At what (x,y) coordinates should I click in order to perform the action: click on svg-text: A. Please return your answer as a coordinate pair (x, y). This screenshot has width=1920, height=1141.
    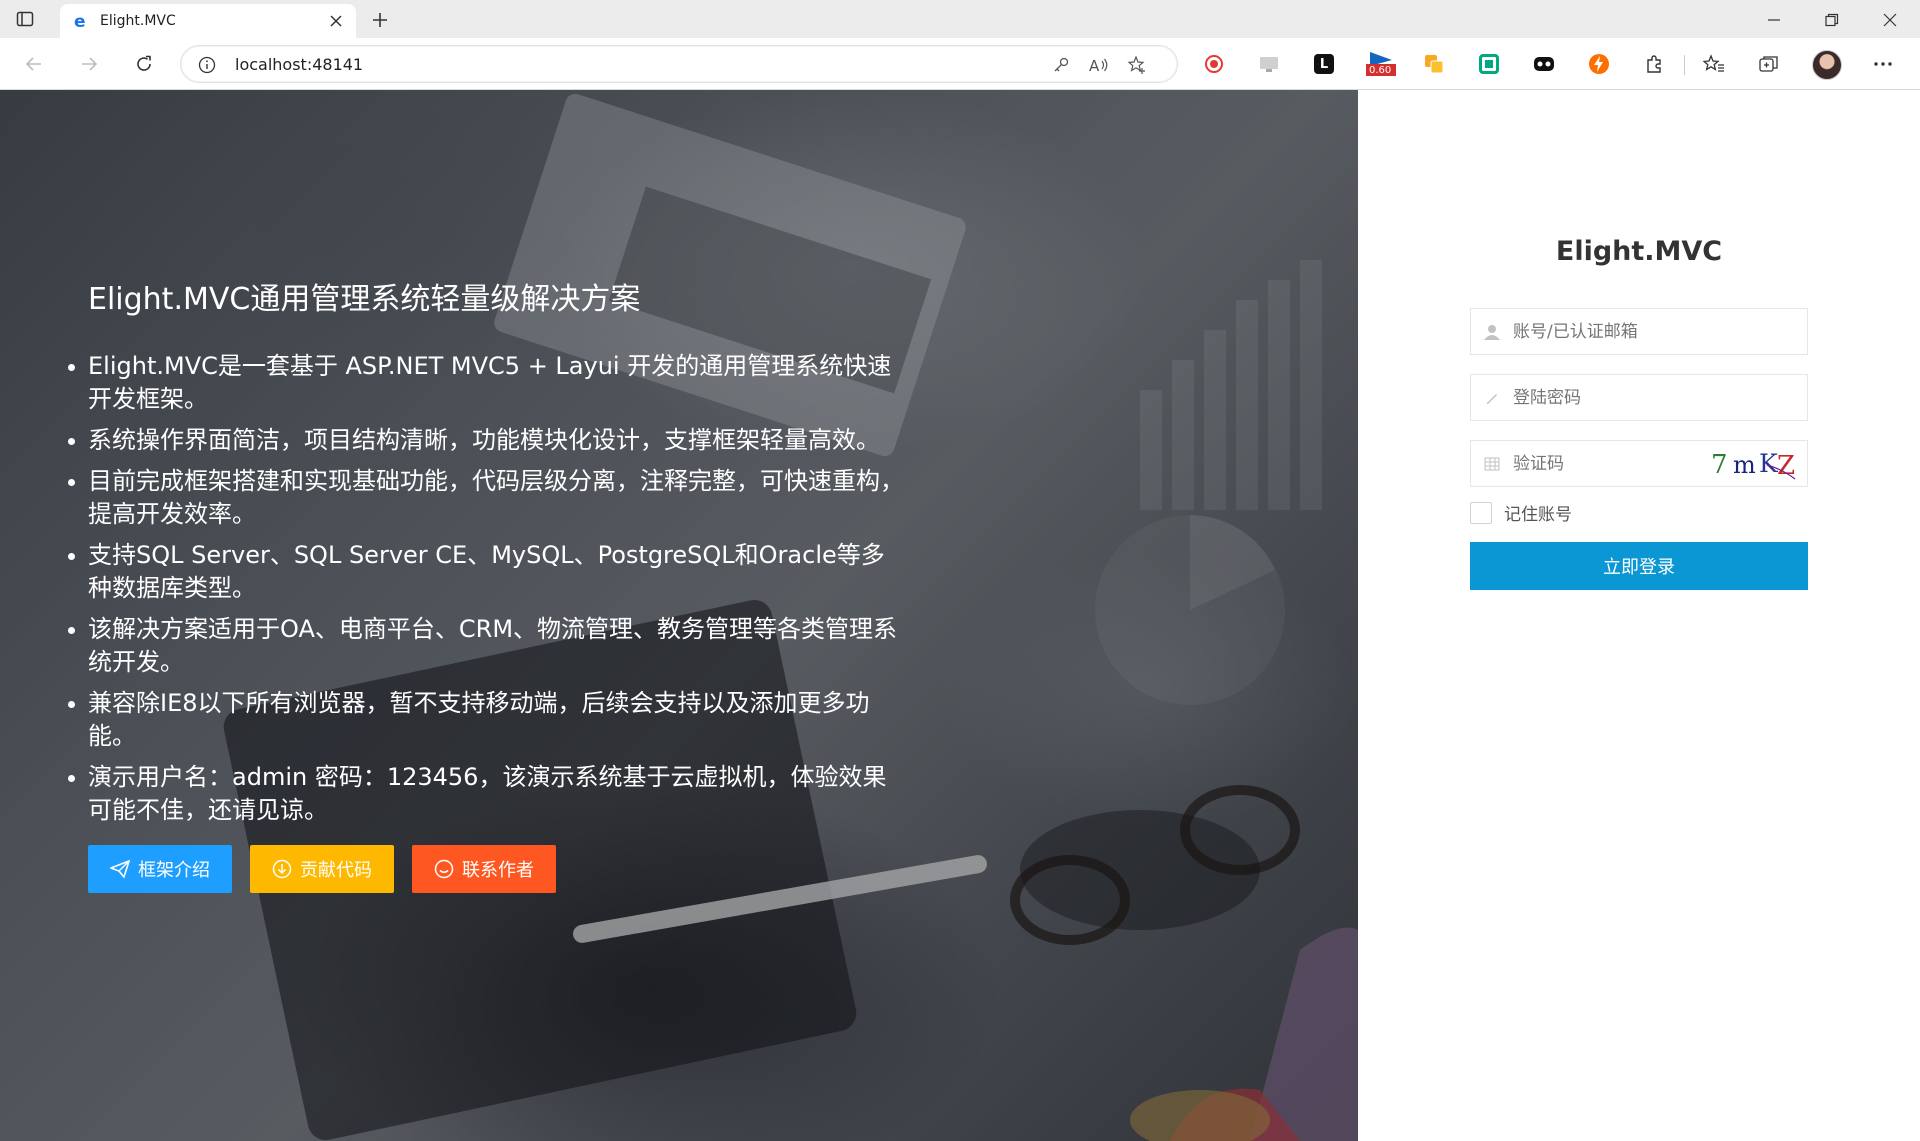
    Looking at the image, I should click on (1094, 65).